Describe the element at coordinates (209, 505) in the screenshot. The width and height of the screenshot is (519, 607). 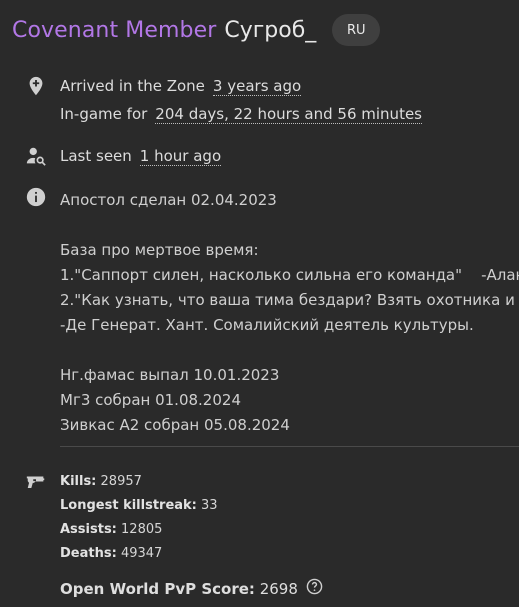
I see `killstreak-value: 33` at that location.